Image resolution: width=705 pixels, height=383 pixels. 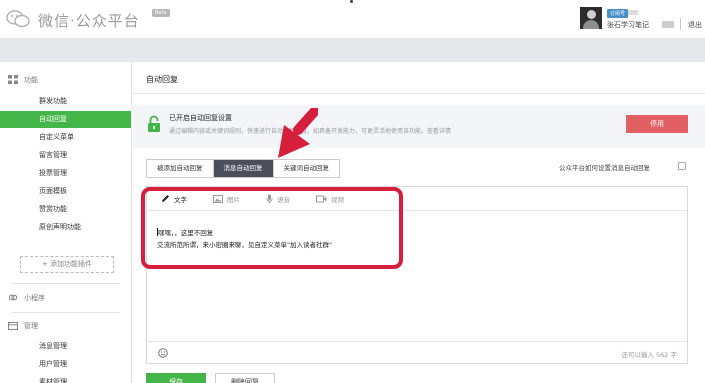 I want to click on char-counter: 还可以输入 562 字, so click(x=649, y=355).